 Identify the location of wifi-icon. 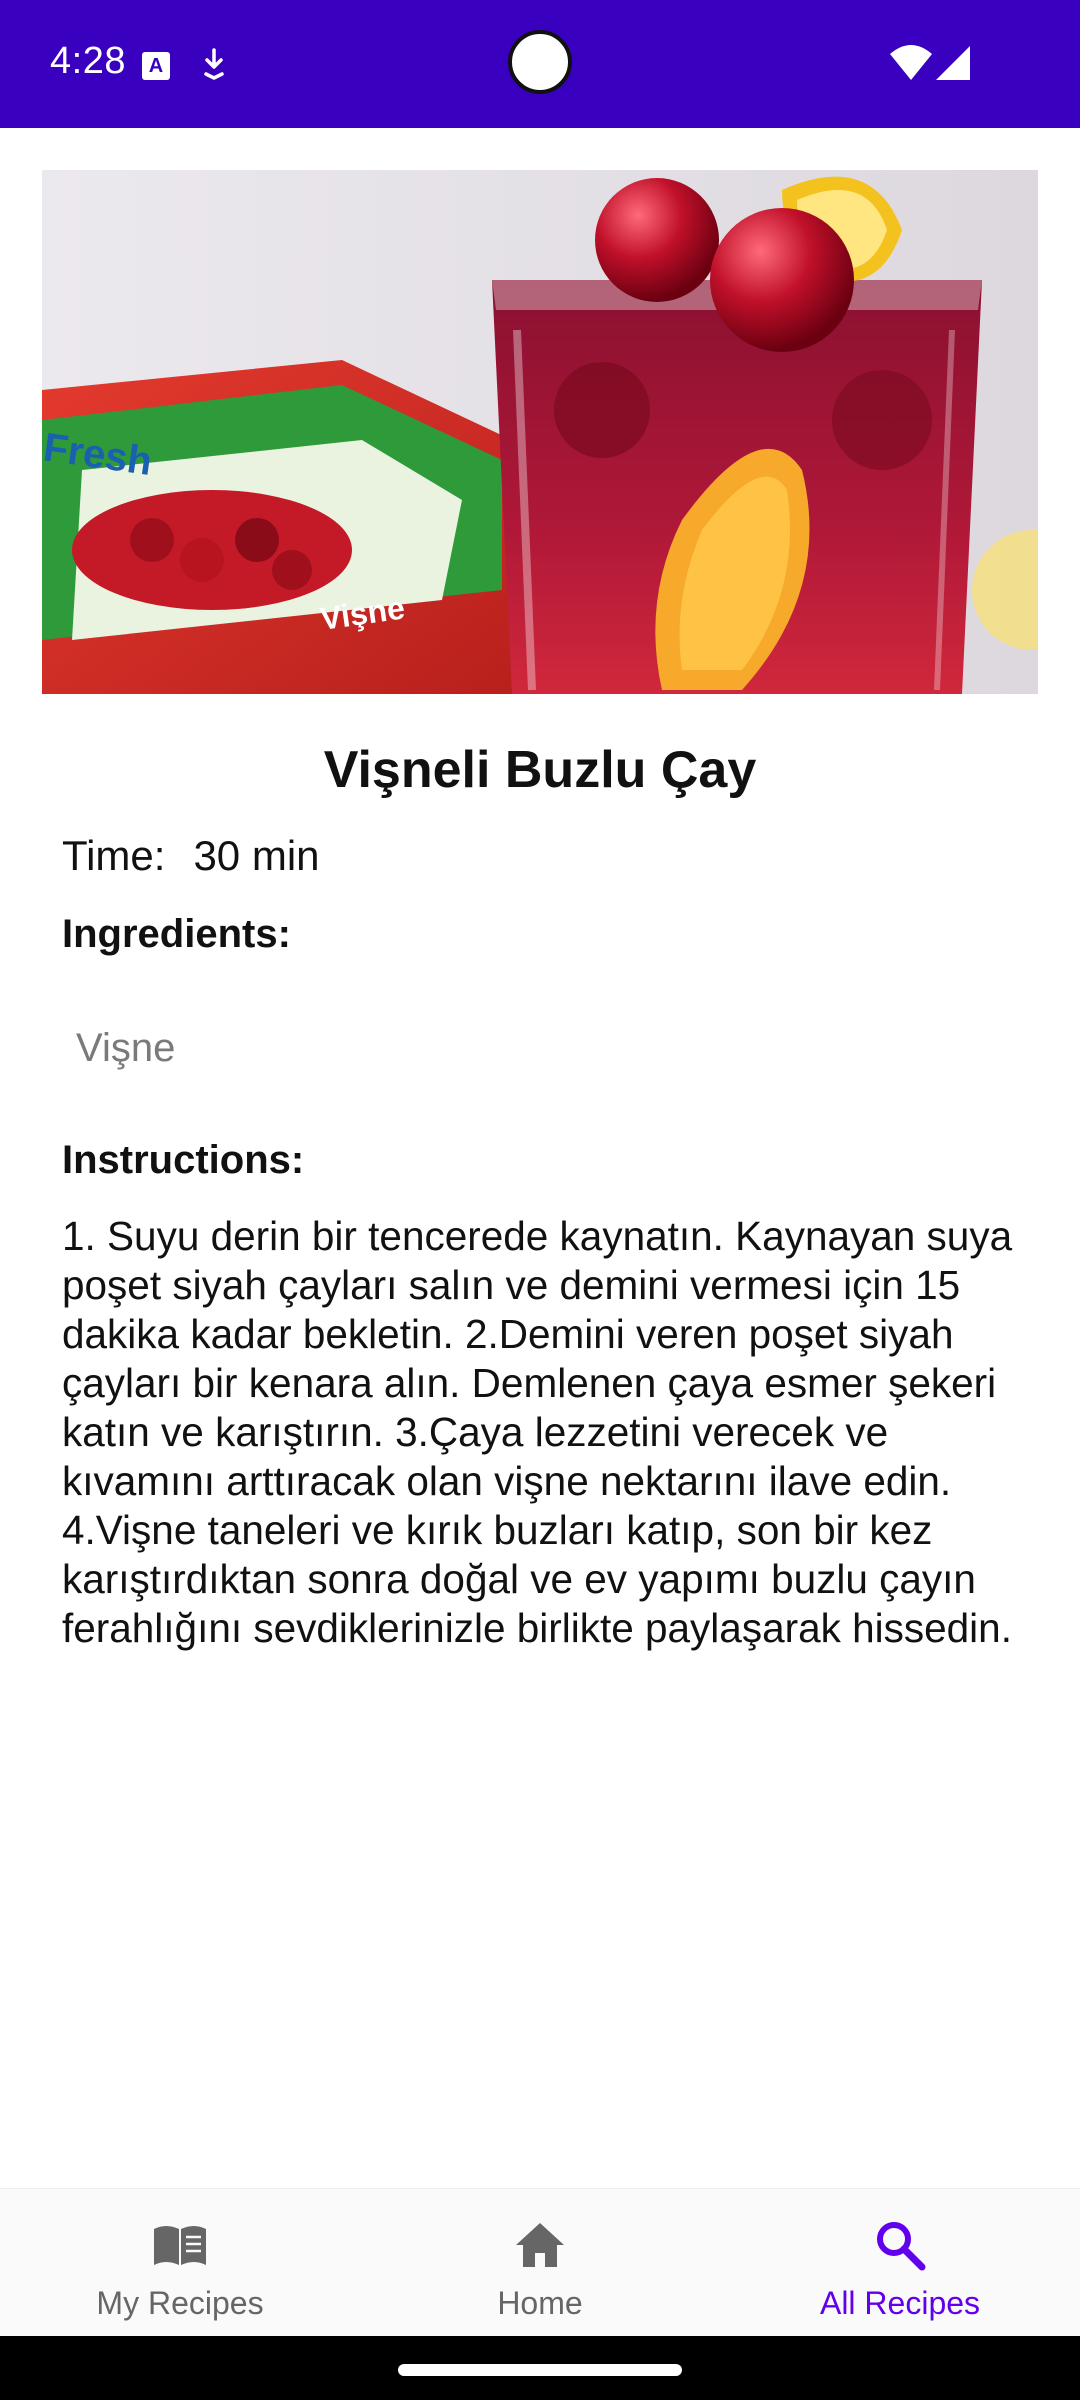
(911, 62).